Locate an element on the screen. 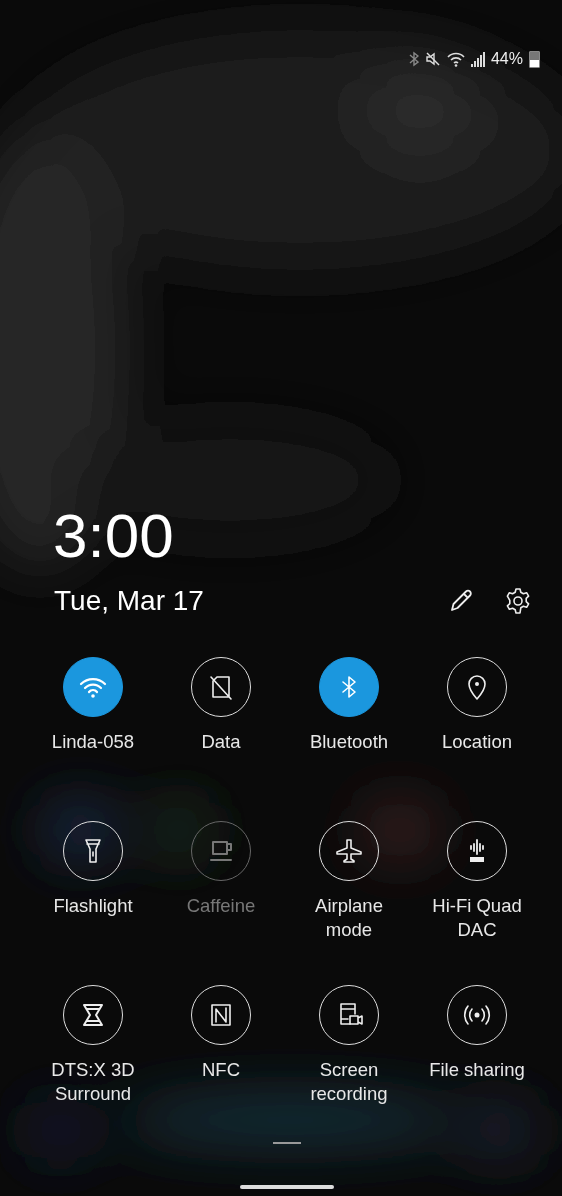 The image size is (562, 1196). toggle-label: File sharing is located at coordinates (477, 1070).